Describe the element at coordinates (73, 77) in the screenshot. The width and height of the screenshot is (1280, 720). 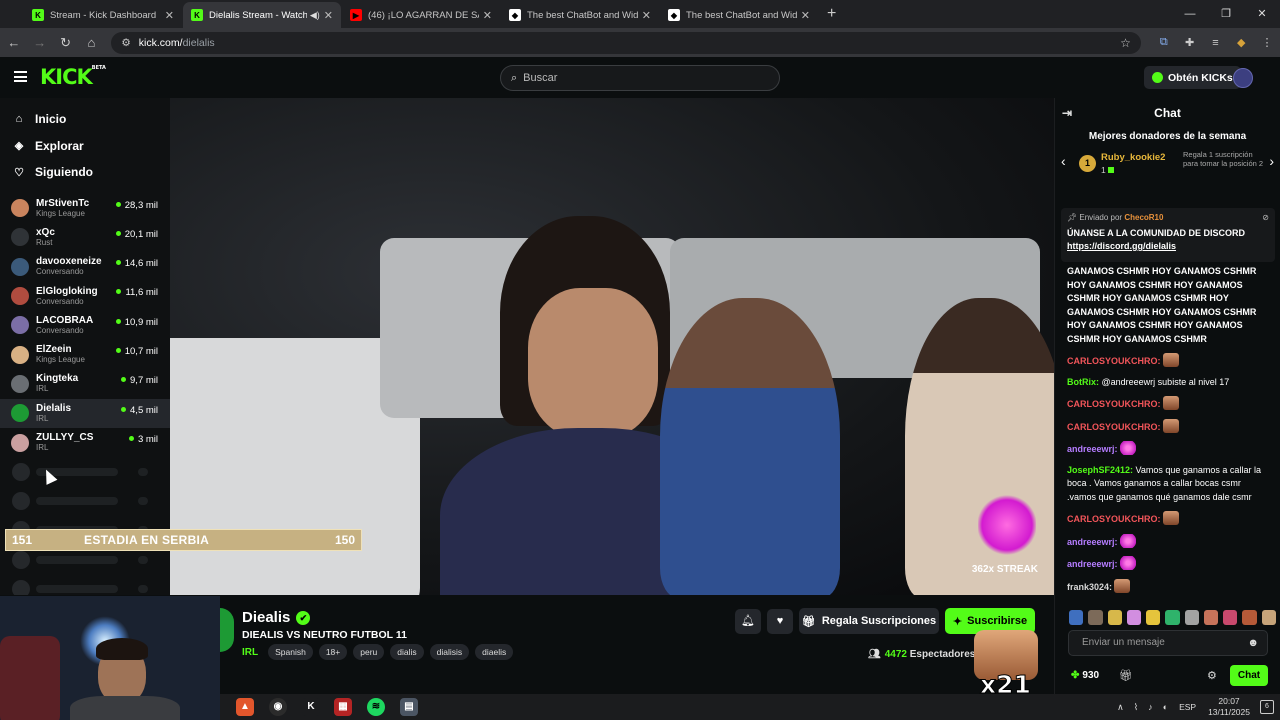
I see `kick-logo: KICKBETA` at that location.